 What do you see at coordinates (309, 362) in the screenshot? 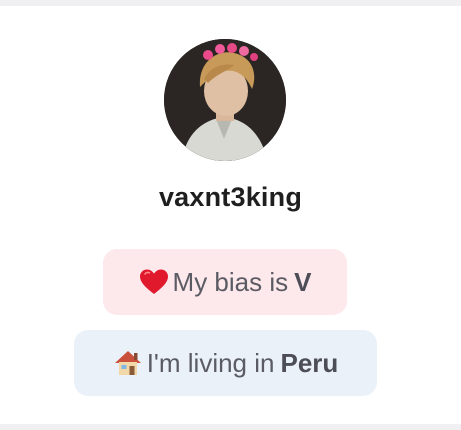
I see `location-value: Peru` at bounding box center [309, 362].